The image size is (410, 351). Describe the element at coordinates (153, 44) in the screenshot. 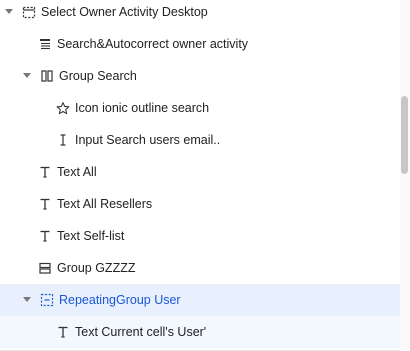

I see `tree-item-label: Search&Autocorrect owner activity` at that location.